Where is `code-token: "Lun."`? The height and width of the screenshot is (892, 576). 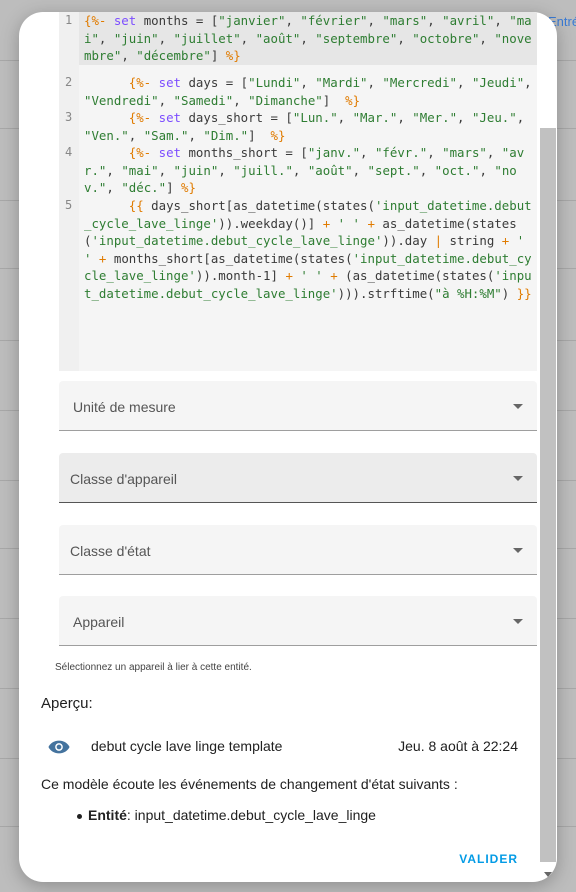 code-token: "Lun." is located at coordinates (315, 117).